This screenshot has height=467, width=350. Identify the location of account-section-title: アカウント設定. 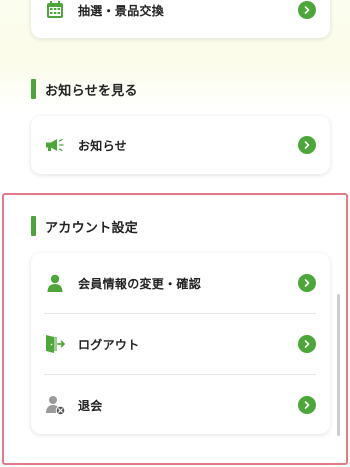
(84, 226).